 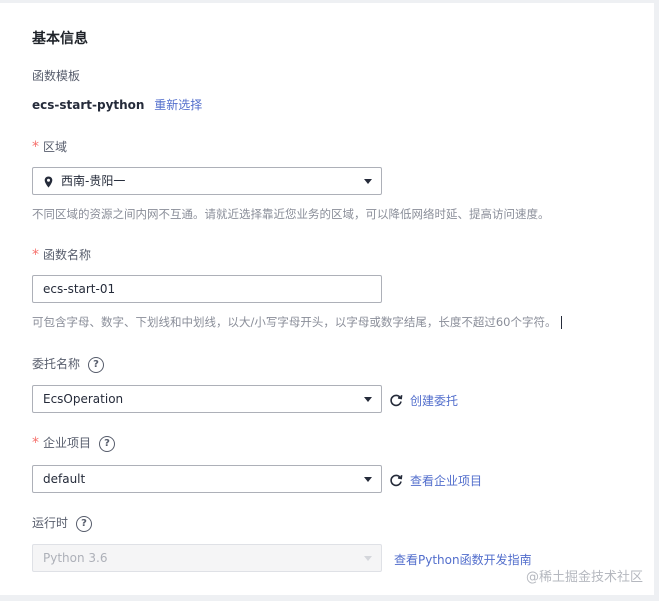 What do you see at coordinates (93, 181) in the screenshot?
I see `region-value: 西南-贵阳一` at bounding box center [93, 181].